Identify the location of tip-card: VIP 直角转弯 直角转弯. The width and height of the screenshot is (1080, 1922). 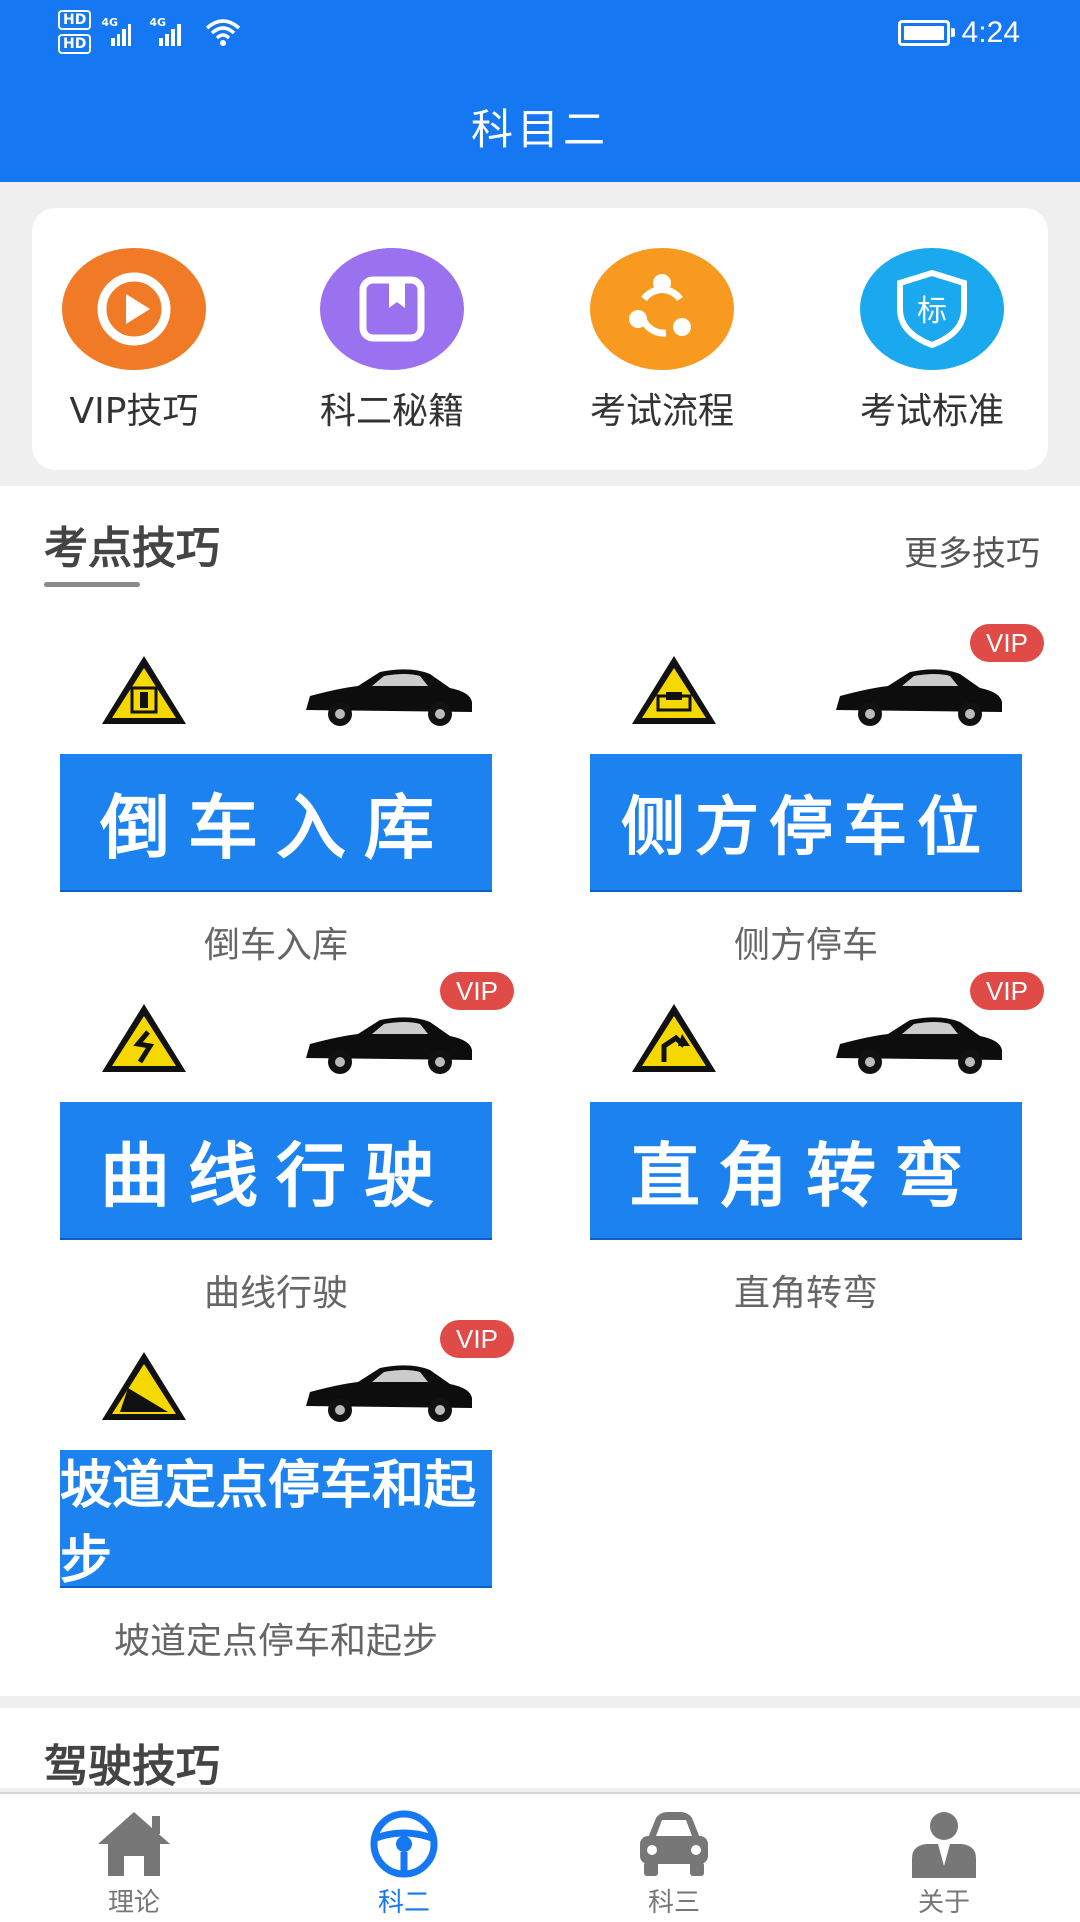
(817, 1151).